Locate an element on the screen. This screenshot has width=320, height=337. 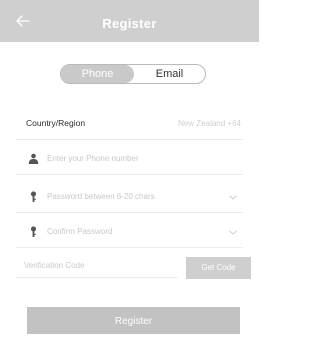
phone-field: Enter your Phone number is located at coordinates (129, 158).